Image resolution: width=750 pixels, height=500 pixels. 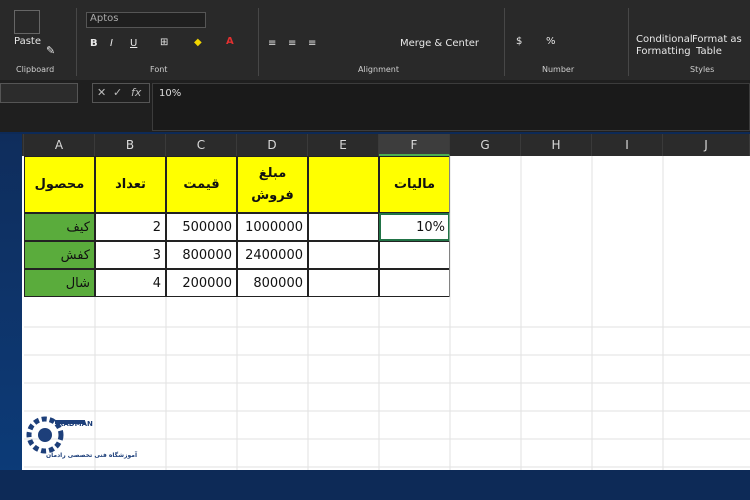 I want to click on bold-button: B, so click(x=94, y=43).